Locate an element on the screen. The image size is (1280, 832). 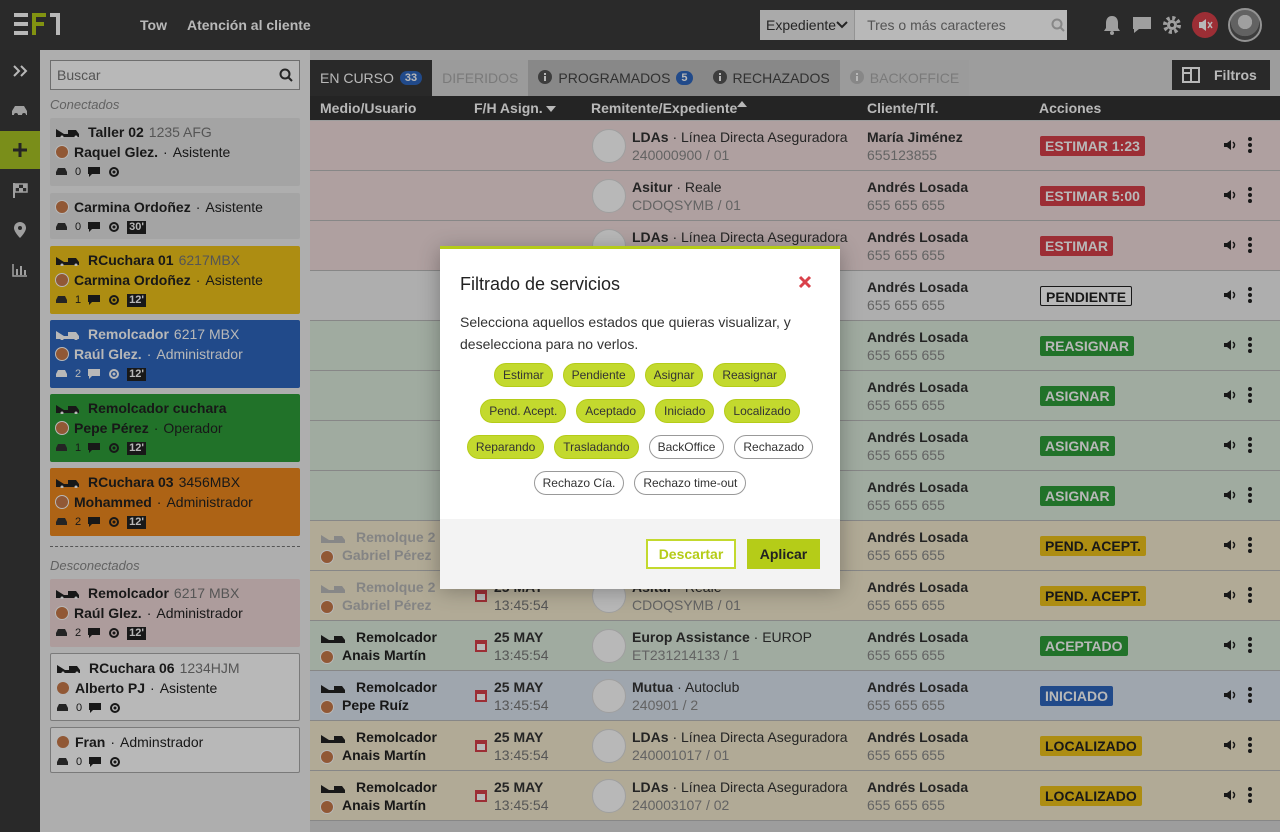
status-chip: Trasladando is located at coordinates (596, 447).